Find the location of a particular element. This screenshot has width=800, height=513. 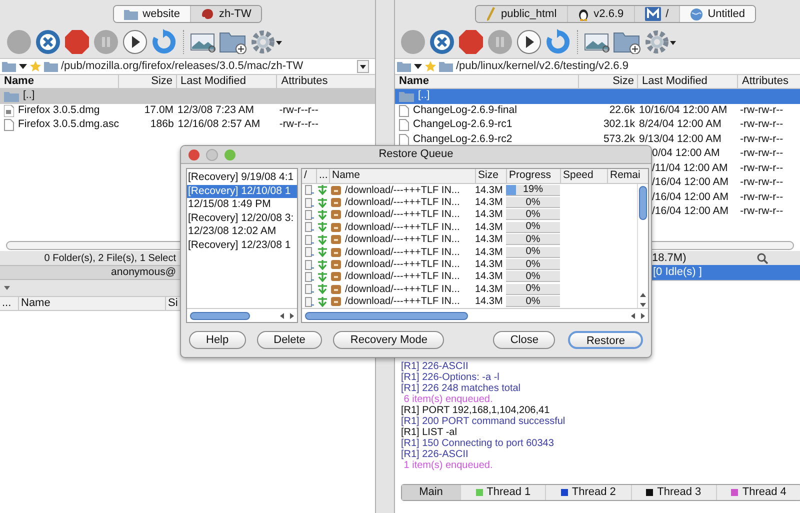

log-line: 1 item(s) enqueued. is located at coordinates (448, 465).